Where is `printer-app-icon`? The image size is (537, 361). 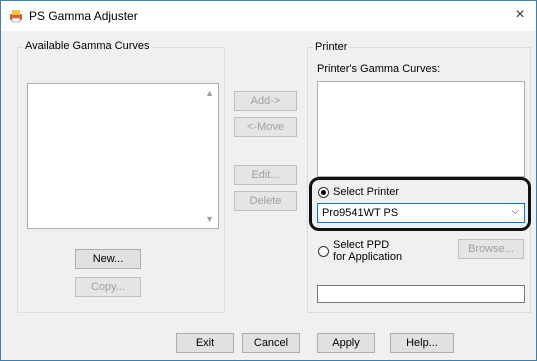
printer-app-icon is located at coordinates (16, 16).